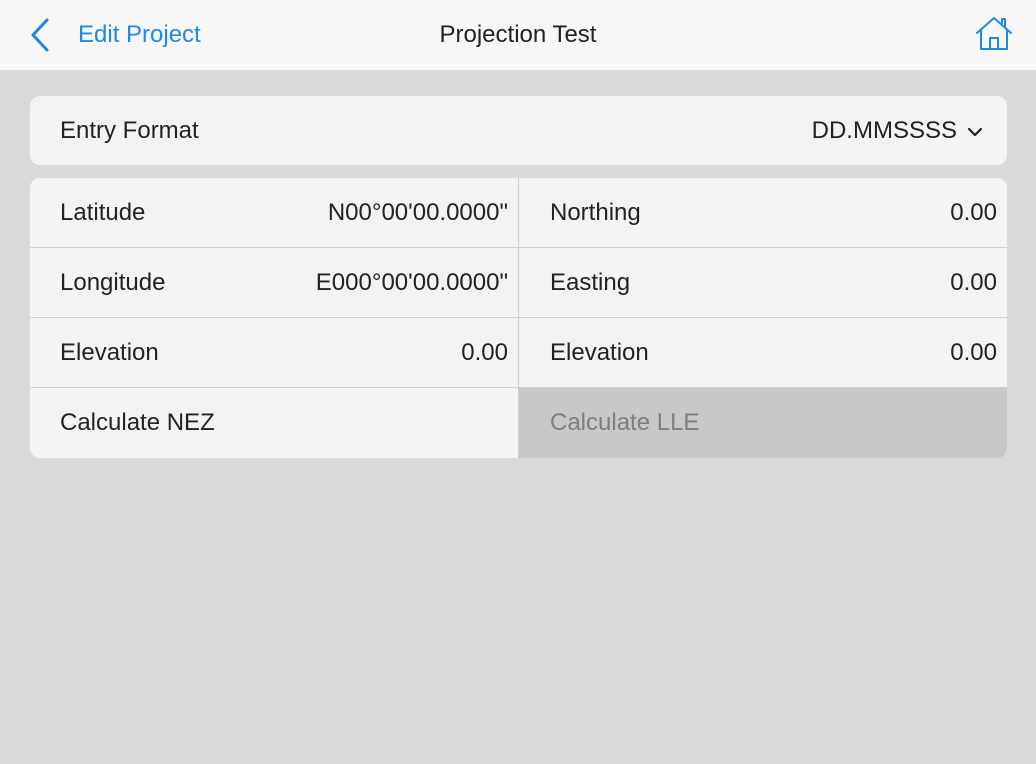  I want to click on home-icon, so click(994, 37).